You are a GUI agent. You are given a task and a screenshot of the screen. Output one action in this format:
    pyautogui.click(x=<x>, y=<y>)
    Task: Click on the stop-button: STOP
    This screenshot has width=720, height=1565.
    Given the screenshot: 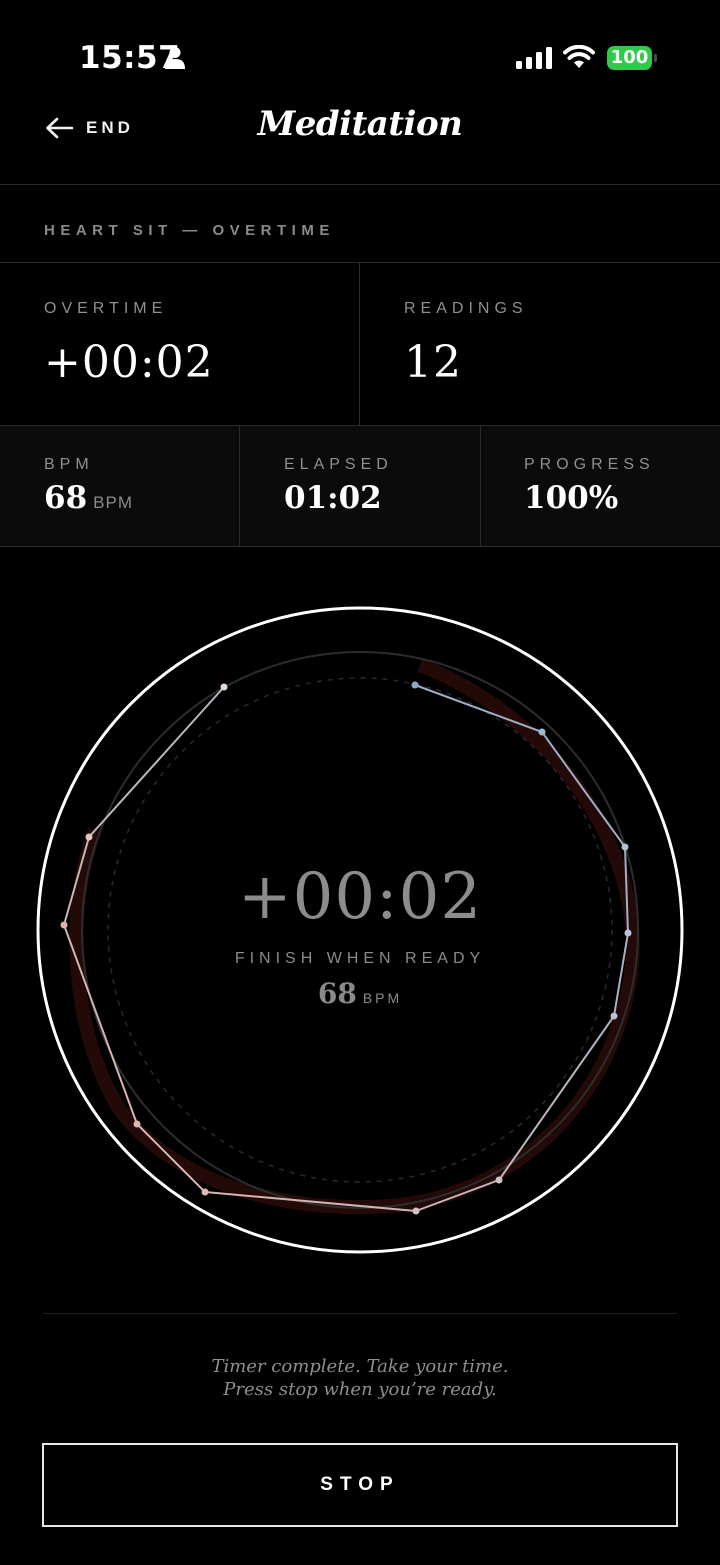 What is the action you would take?
    pyautogui.click(x=360, y=1485)
    